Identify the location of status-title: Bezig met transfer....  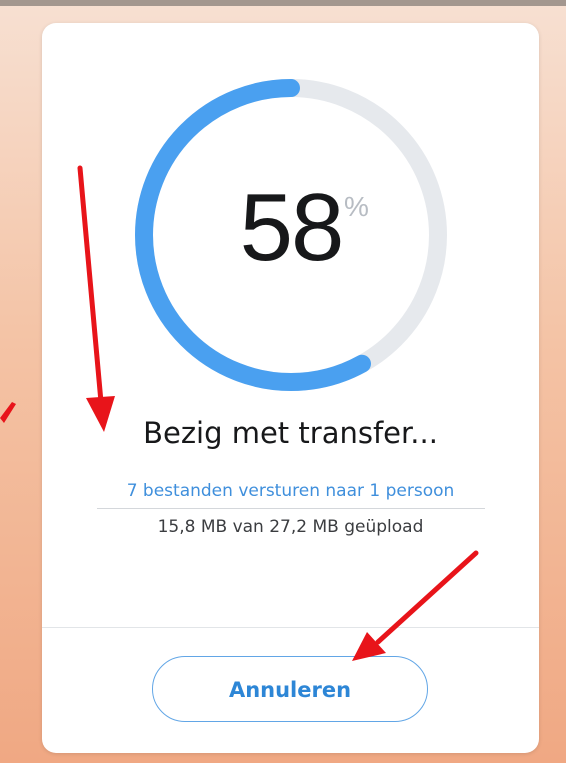
(290, 433).